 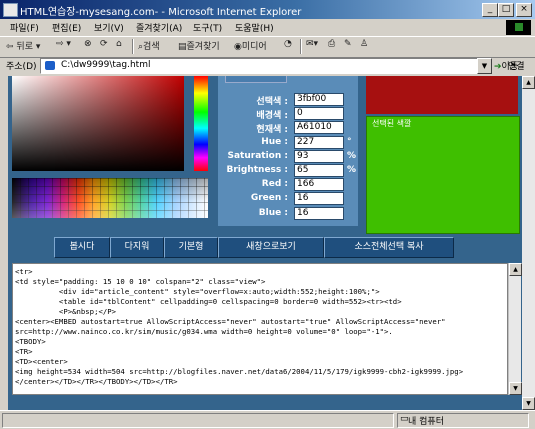 What do you see at coordinates (182, 47) in the screenshot?
I see `favorites-icon: ▤` at bounding box center [182, 47].